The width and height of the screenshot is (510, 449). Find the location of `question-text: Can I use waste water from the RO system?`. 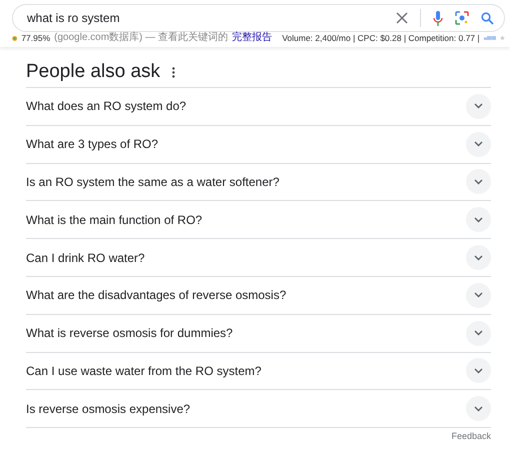

question-text: Can I use waste water from the RO system? is located at coordinates (144, 371).